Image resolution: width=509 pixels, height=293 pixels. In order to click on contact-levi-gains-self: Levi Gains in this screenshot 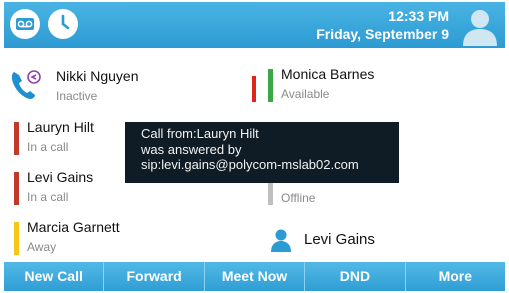, I will do `click(382, 246)`.